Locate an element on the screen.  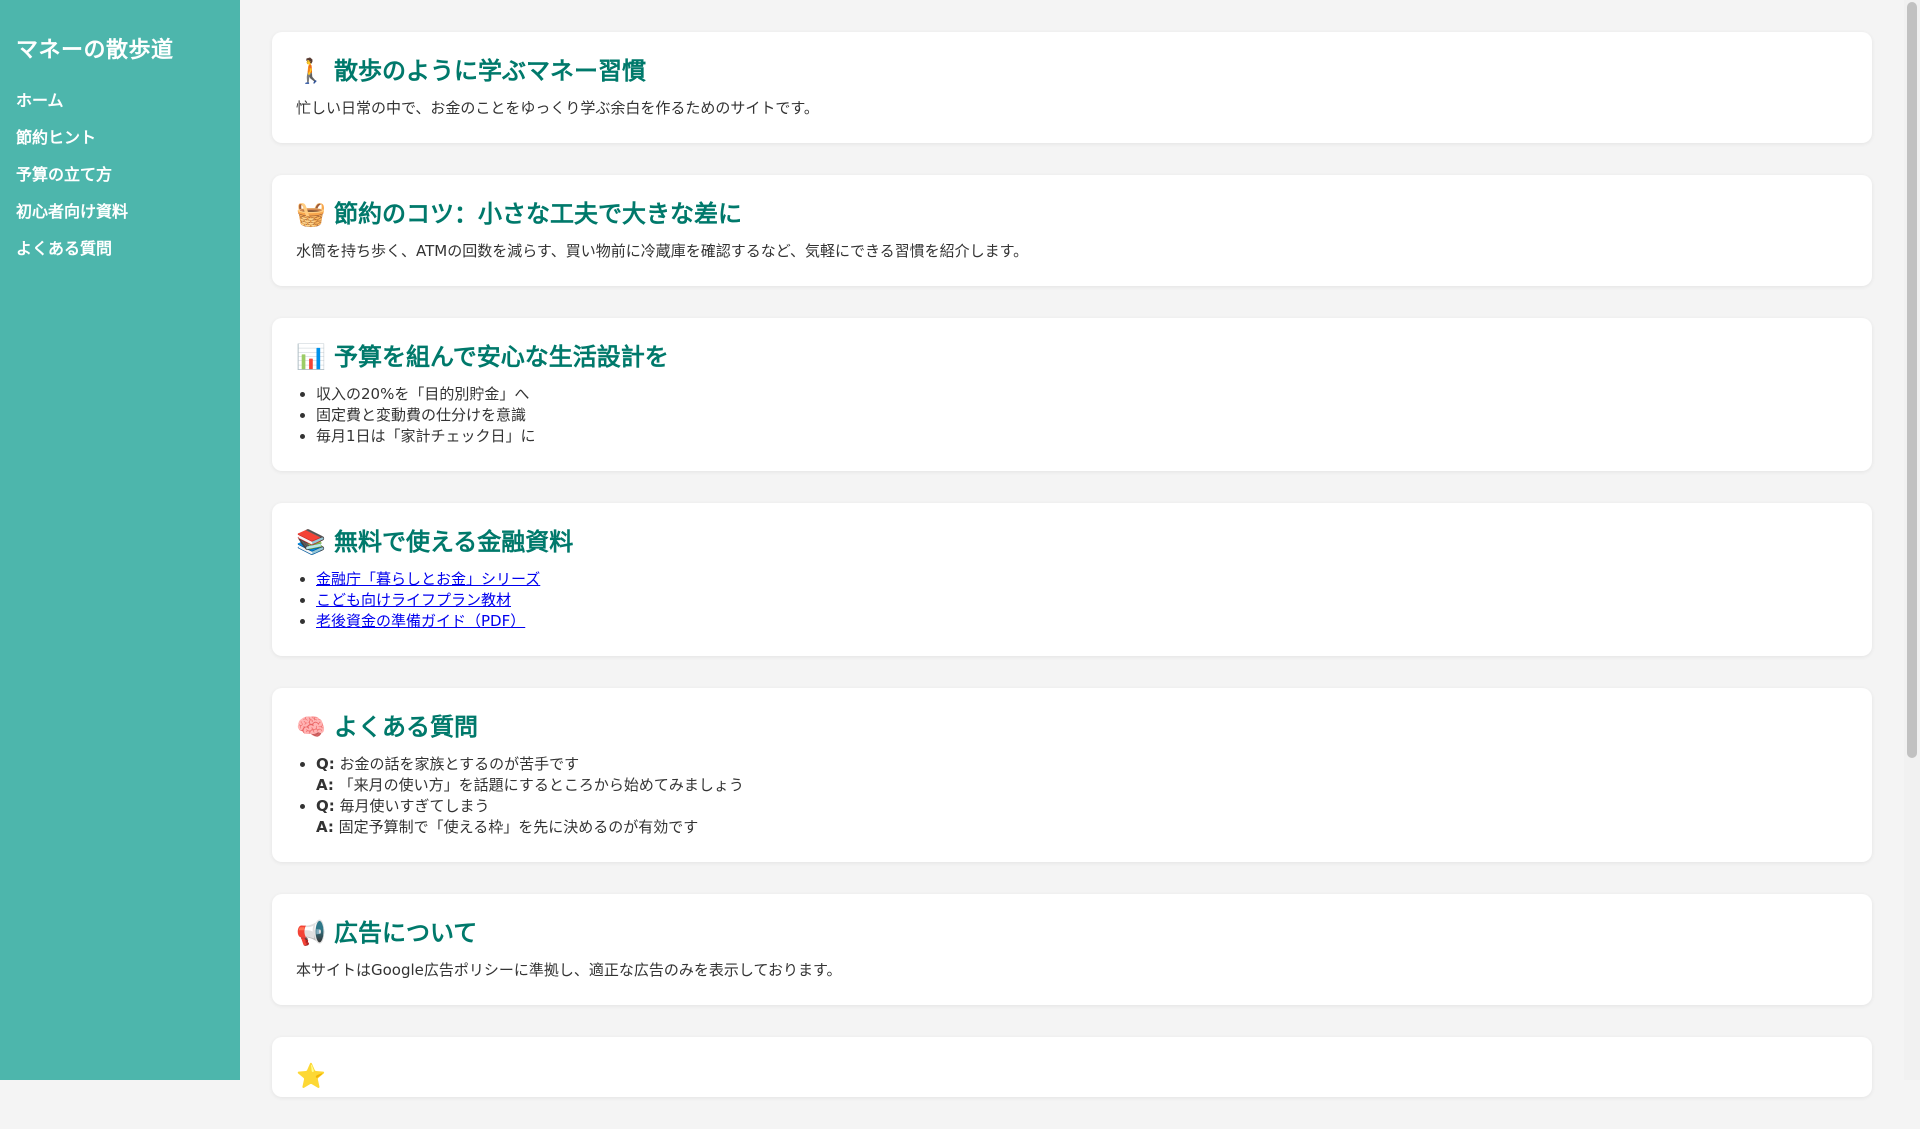
nav-item-budget: 予算の立て方 is located at coordinates (120, 174).